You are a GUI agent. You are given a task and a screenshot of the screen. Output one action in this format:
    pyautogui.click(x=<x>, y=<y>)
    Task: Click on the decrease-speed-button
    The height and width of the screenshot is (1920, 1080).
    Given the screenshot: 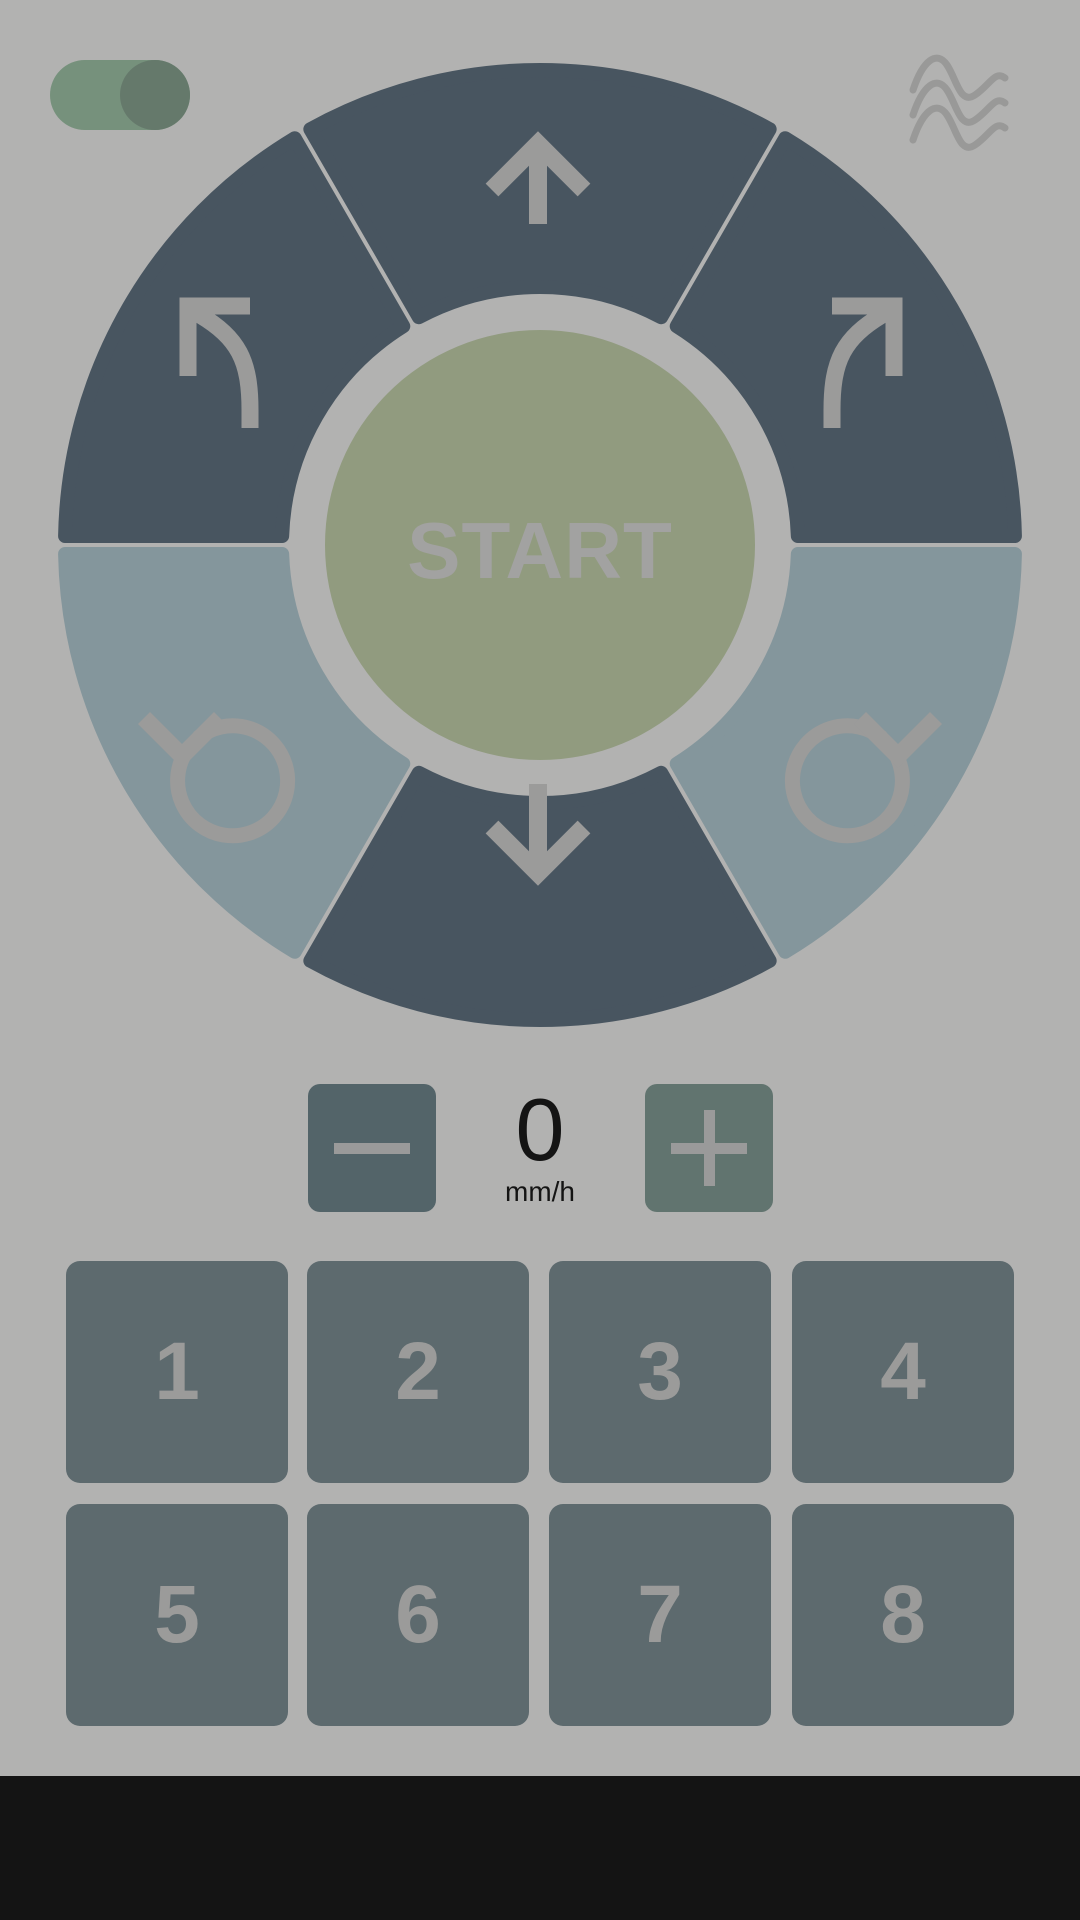 What is the action you would take?
    pyautogui.click(x=372, y=1148)
    